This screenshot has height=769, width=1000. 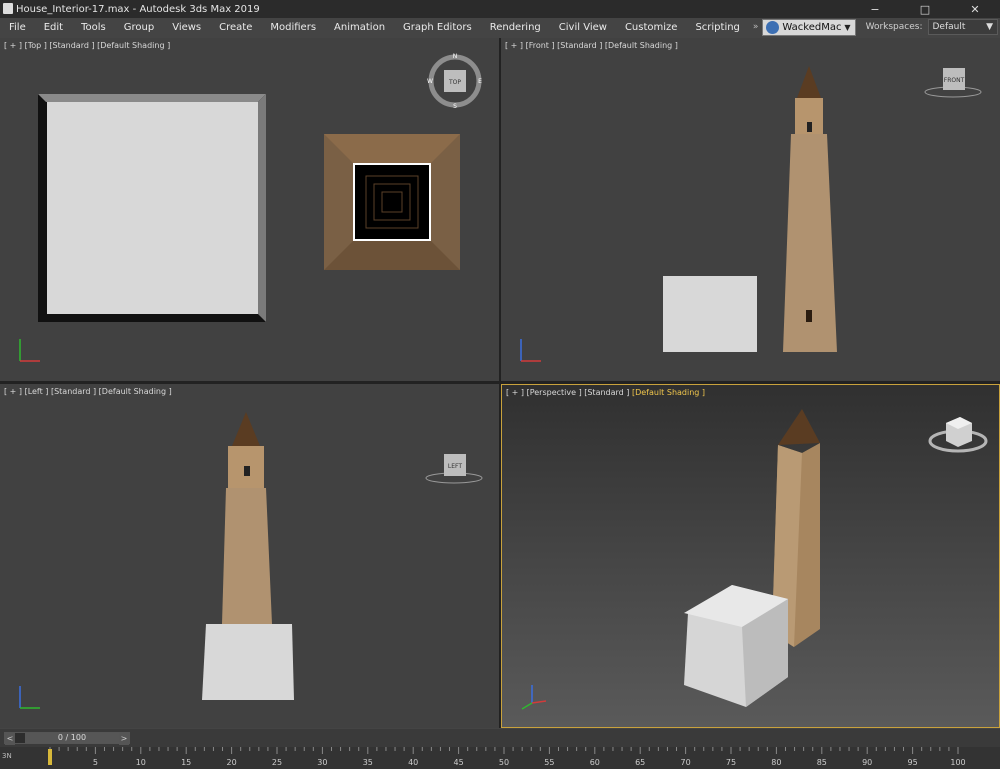 I want to click on menu-graph-editors: Graph Editors, so click(x=437, y=27).